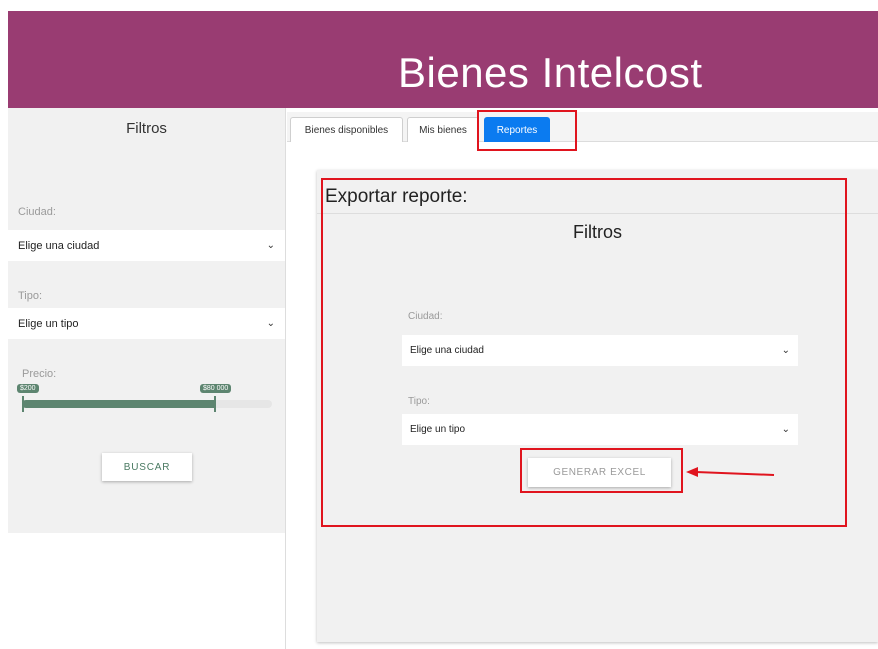  What do you see at coordinates (146, 591) in the screenshot?
I see `sidebar-footer` at bounding box center [146, 591].